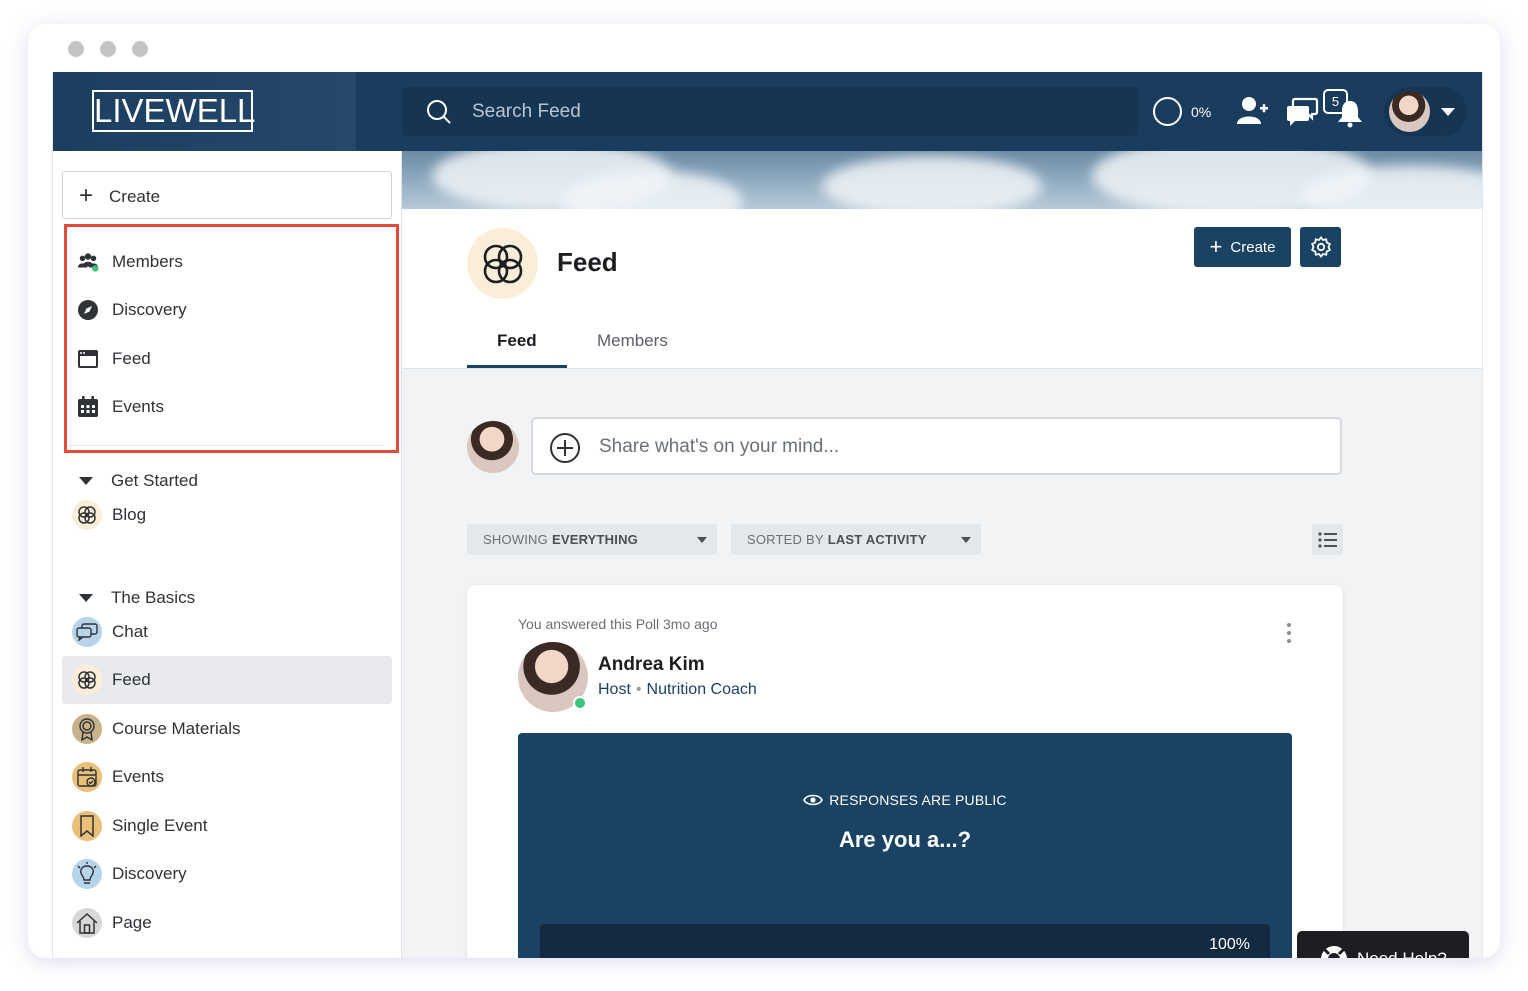 This screenshot has width=1528, height=991. I want to click on nav-label: Feed, so click(131, 358).